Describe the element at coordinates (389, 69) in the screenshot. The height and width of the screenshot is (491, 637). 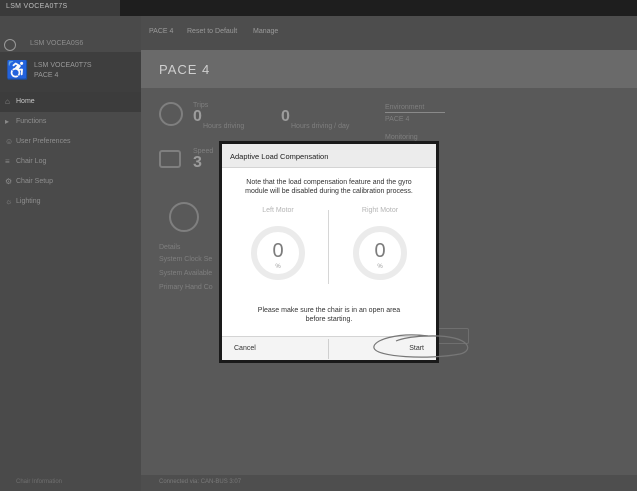
I see `page-header: PACE 4` at that location.